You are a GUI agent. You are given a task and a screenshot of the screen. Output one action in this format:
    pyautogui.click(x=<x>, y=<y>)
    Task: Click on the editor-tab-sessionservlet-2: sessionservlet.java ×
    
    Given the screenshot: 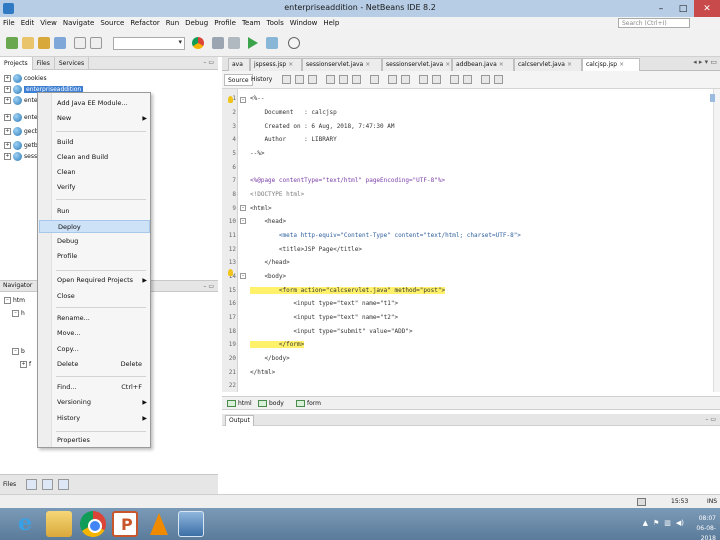 What is the action you would take?
    pyautogui.click(x=417, y=64)
    